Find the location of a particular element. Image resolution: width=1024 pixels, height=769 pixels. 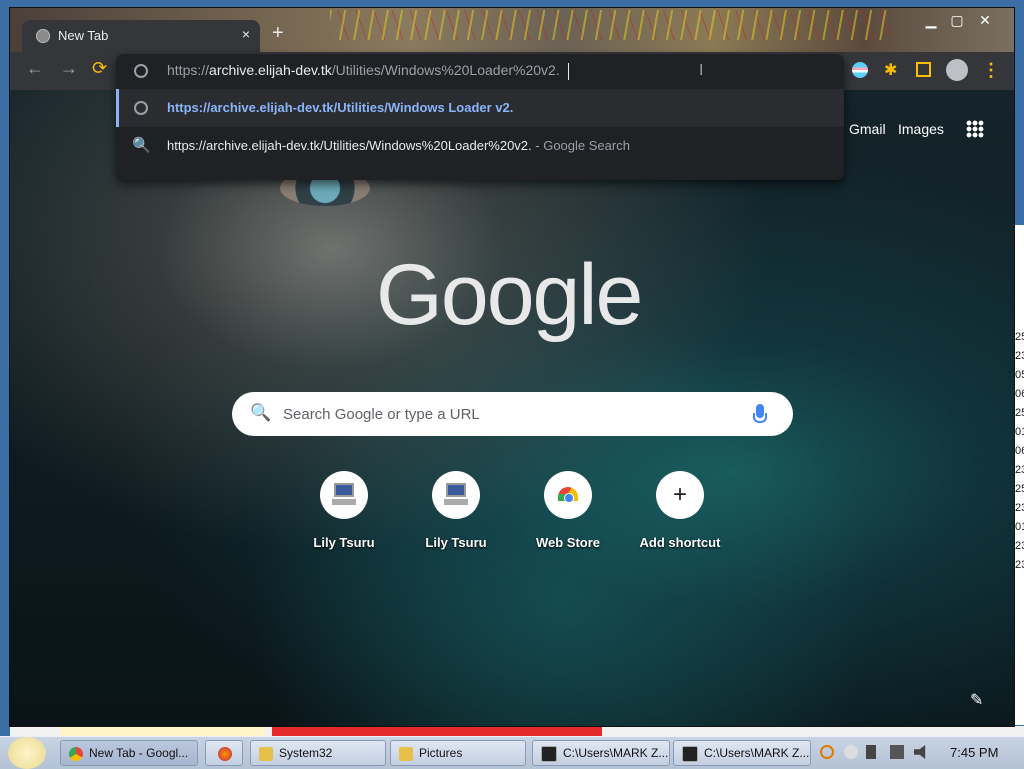

side-panel-icon is located at coordinates (923, 69).